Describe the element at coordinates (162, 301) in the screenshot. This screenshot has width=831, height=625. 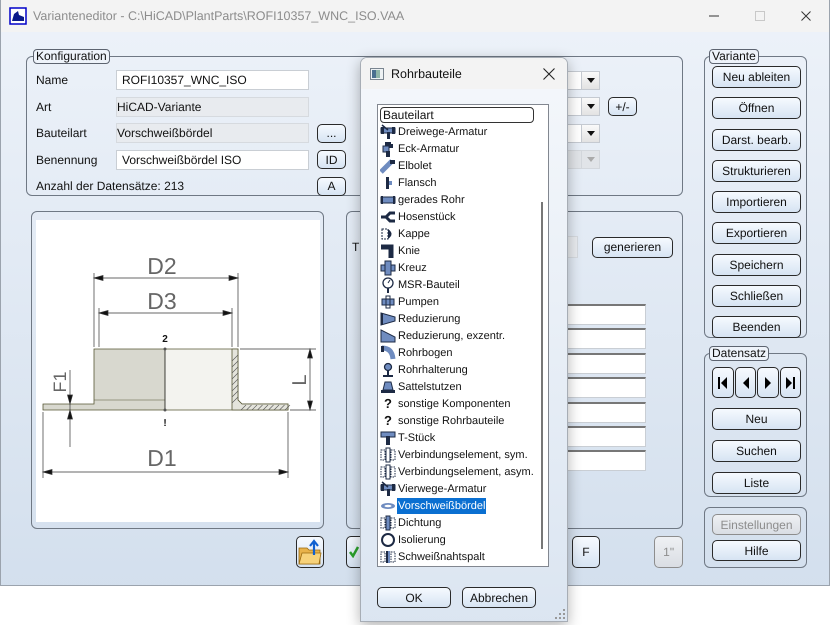
I see `dimension-label: D3` at that location.